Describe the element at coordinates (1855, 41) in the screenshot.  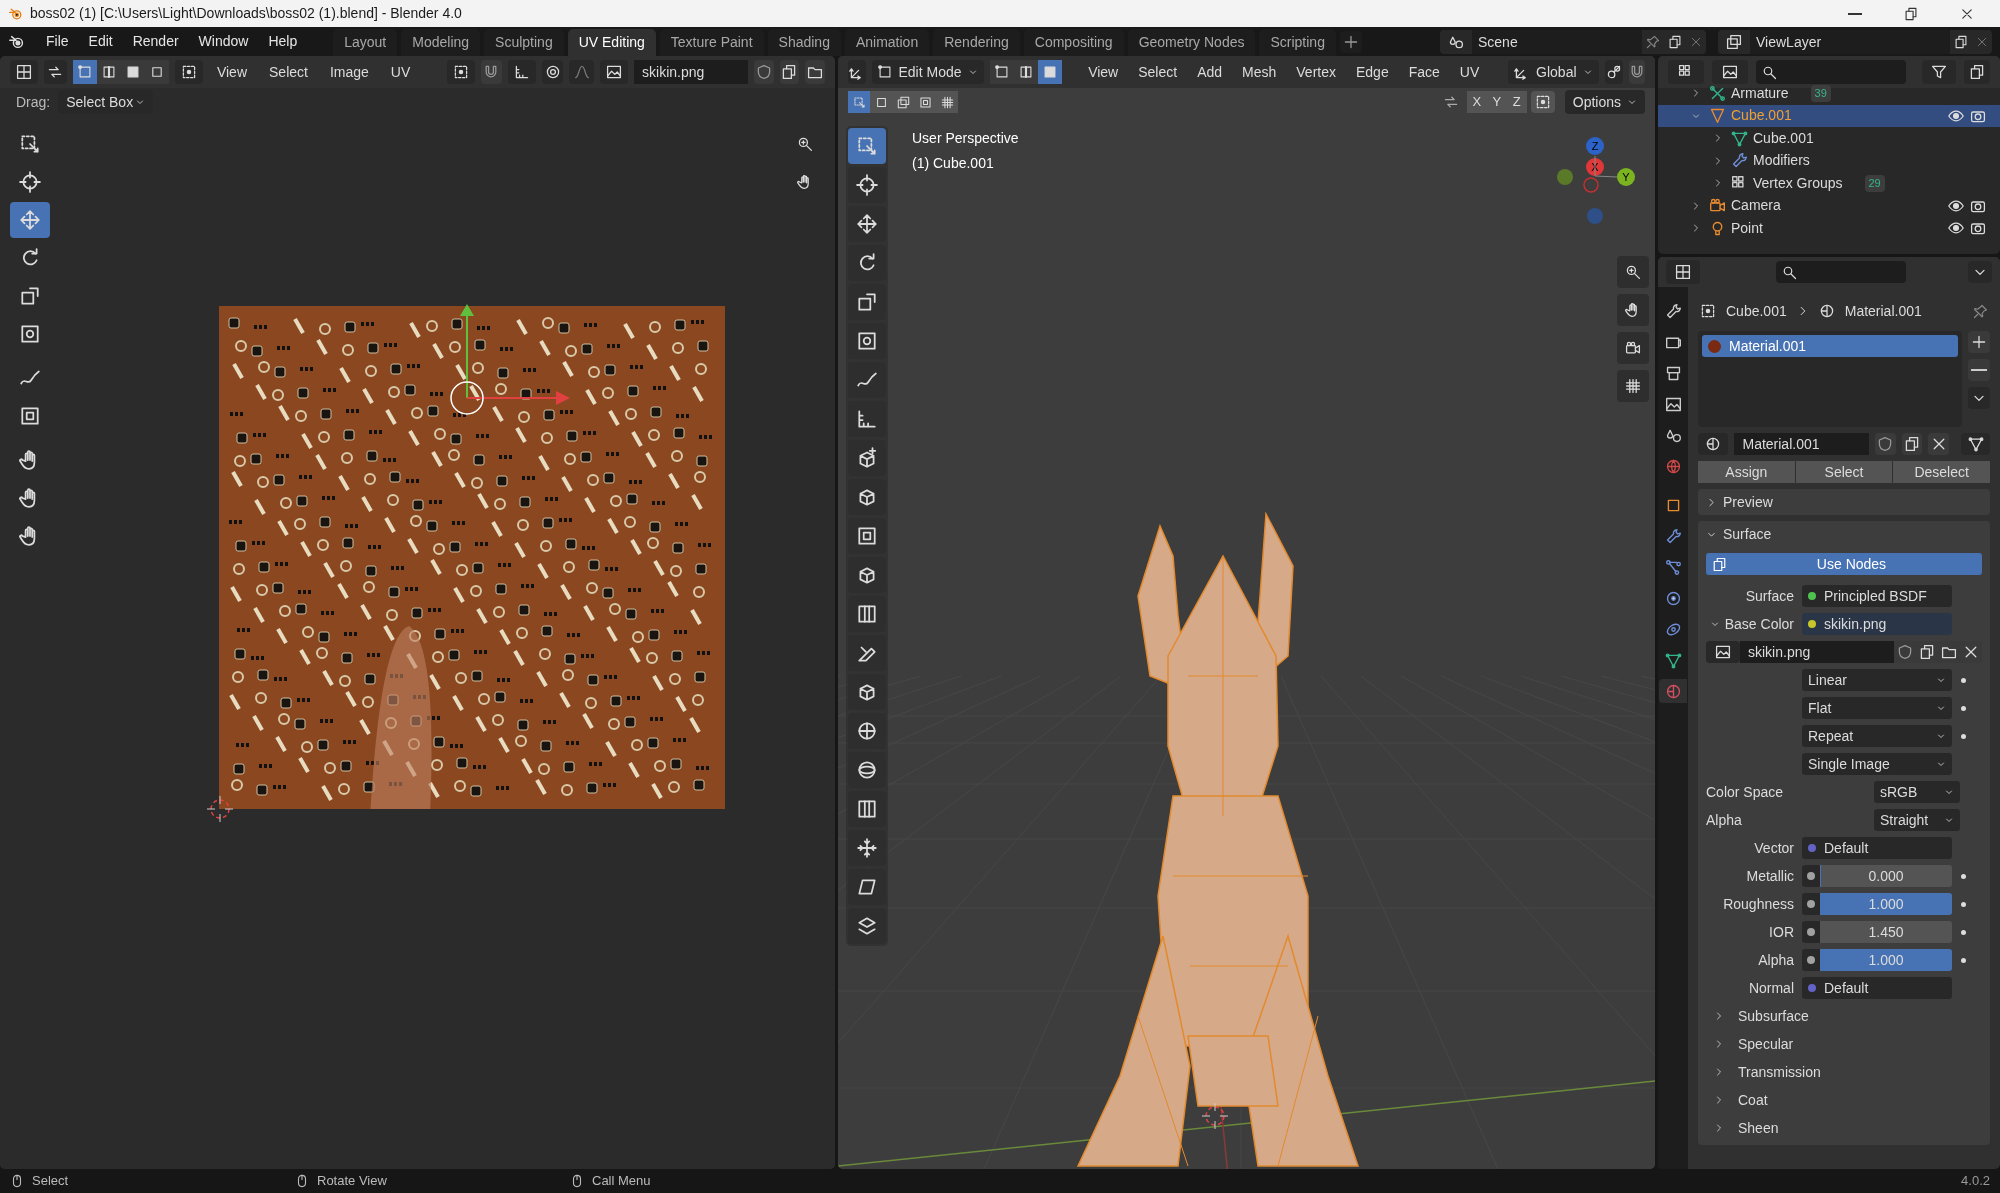
I see `view-layer-selector: ViewLayer` at that location.